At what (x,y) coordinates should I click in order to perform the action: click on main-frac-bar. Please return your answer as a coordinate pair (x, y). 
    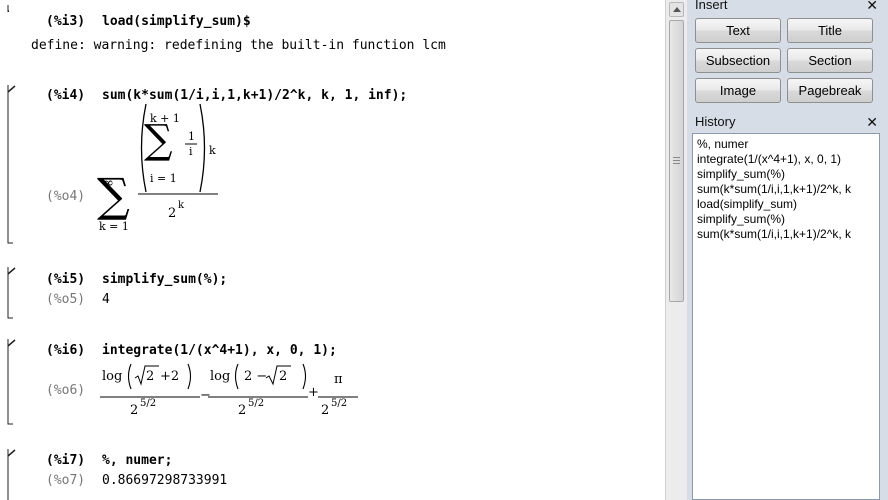
    Looking at the image, I should click on (178, 194).